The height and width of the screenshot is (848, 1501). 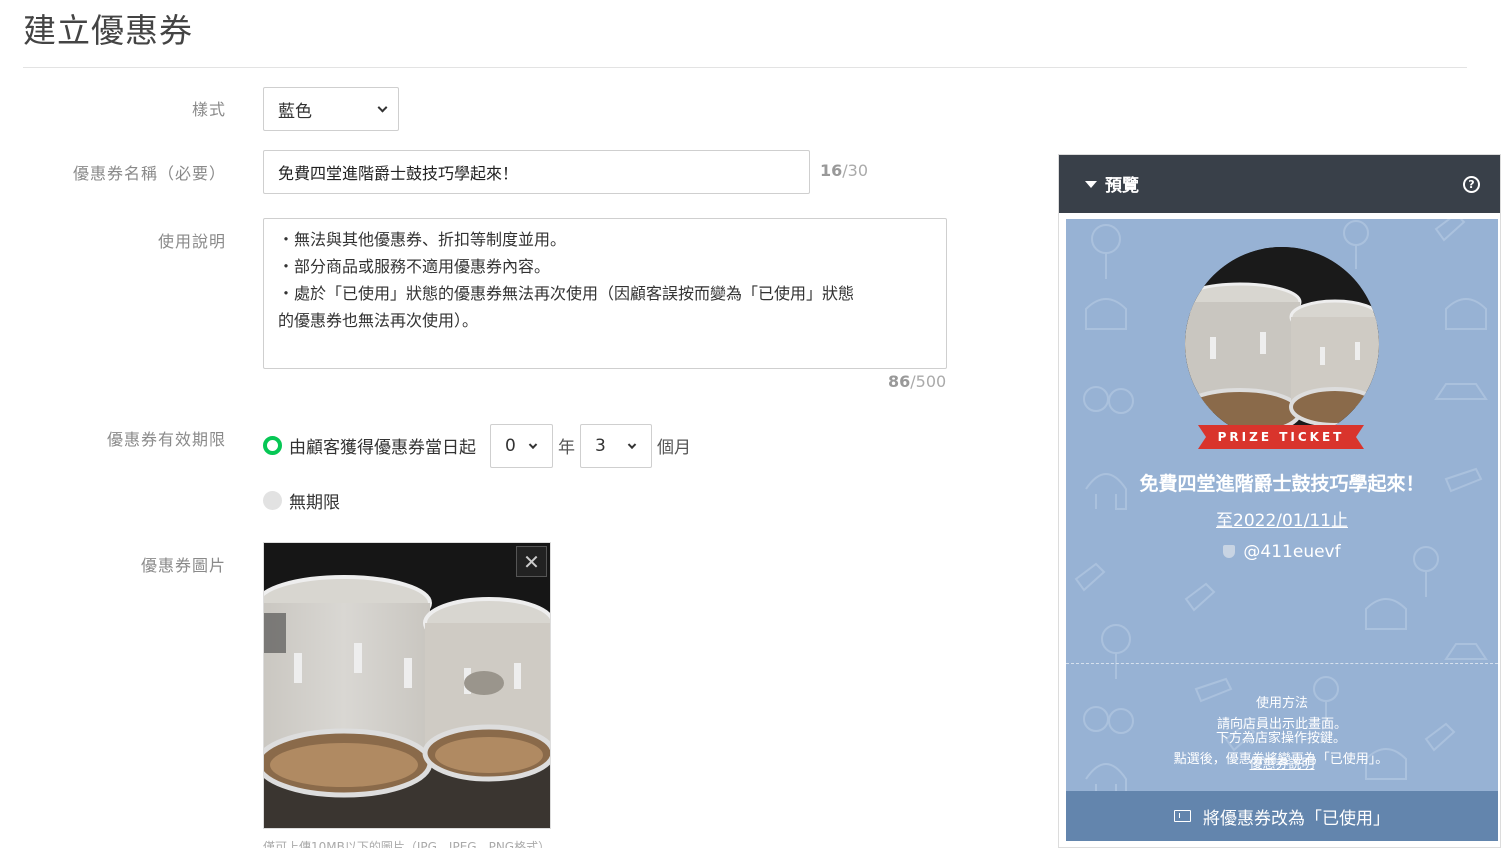 I want to click on years-select-value: 0, so click(x=510, y=446).